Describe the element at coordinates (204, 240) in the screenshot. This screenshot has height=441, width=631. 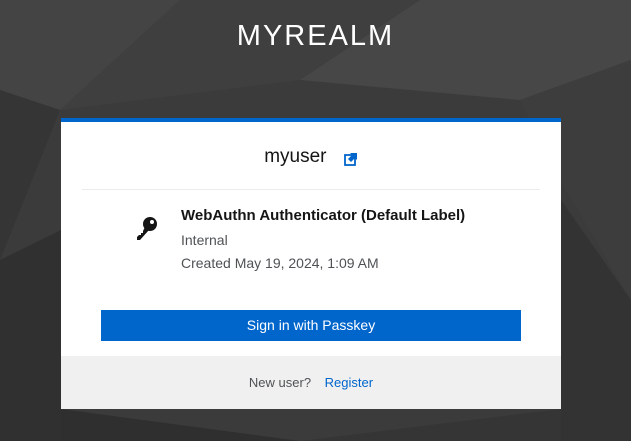
I see `authenticator-transport: Internal` at that location.